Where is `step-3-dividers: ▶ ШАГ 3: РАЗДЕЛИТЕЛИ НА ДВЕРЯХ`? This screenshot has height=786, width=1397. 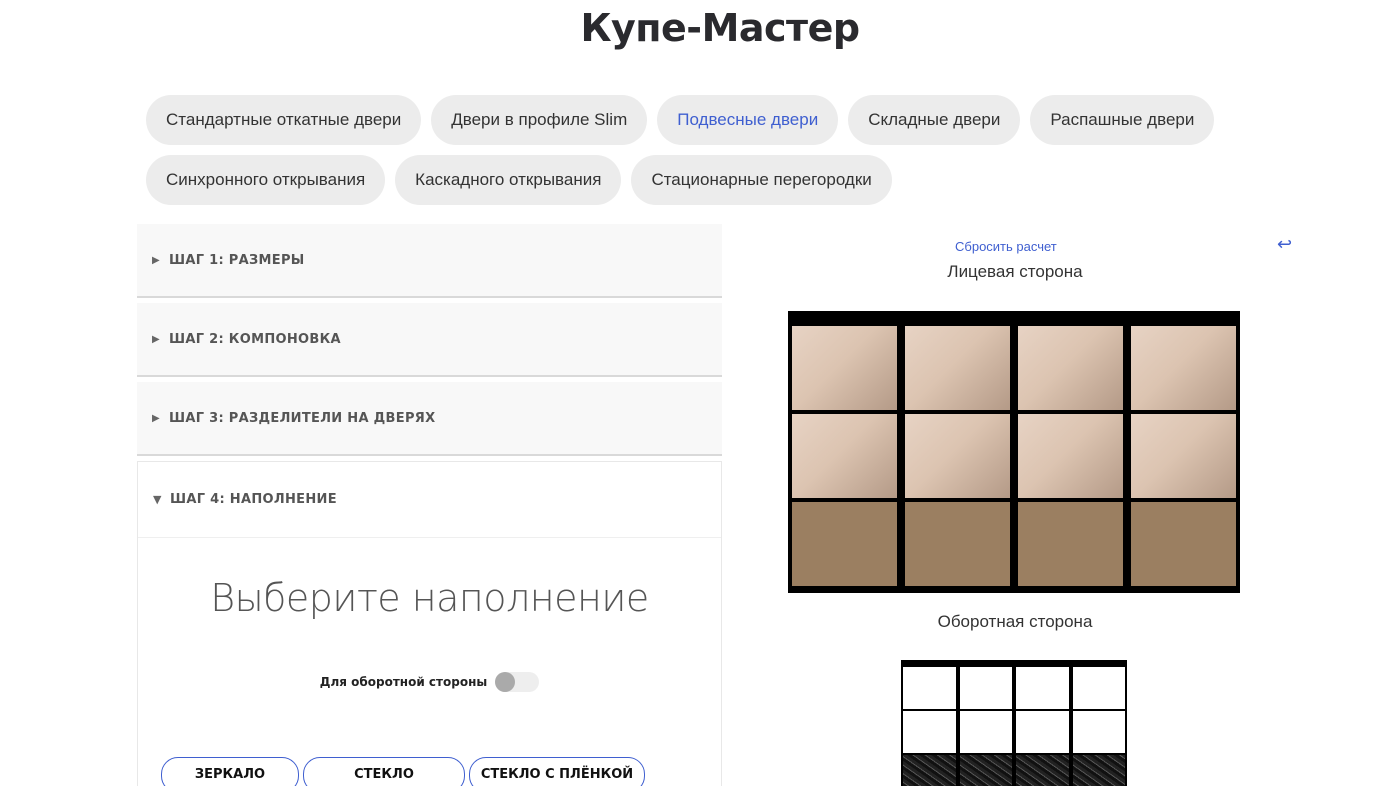 step-3-dividers: ▶ ШАГ 3: РАЗДЕЛИТЕЛИ НА ДВЕРЯХ is located at coordinates (429, 419).